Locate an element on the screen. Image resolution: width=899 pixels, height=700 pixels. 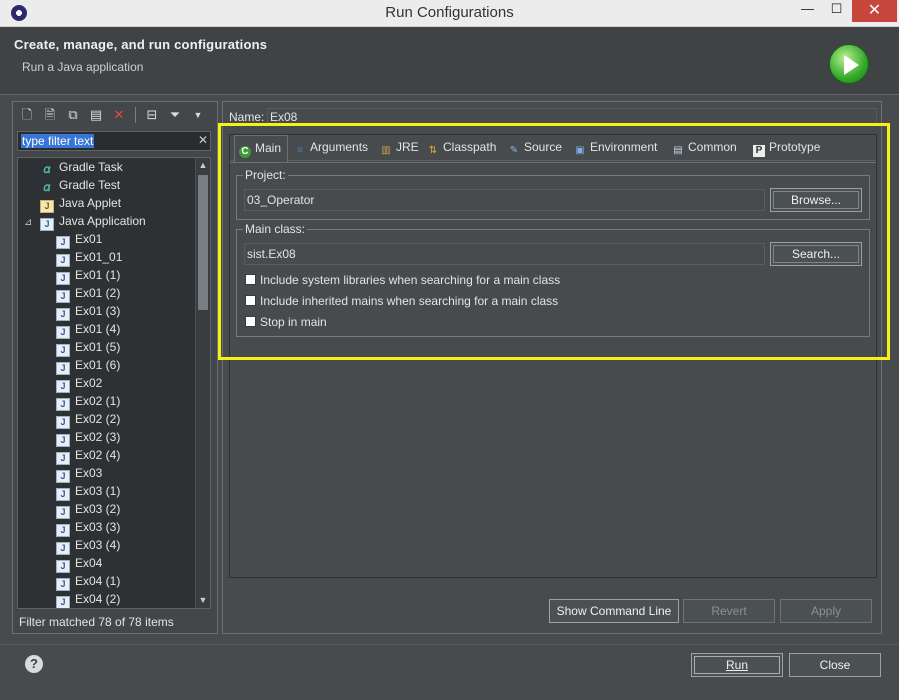
tree-item: J Ex03 (4) is located at coordinates (88, 547).